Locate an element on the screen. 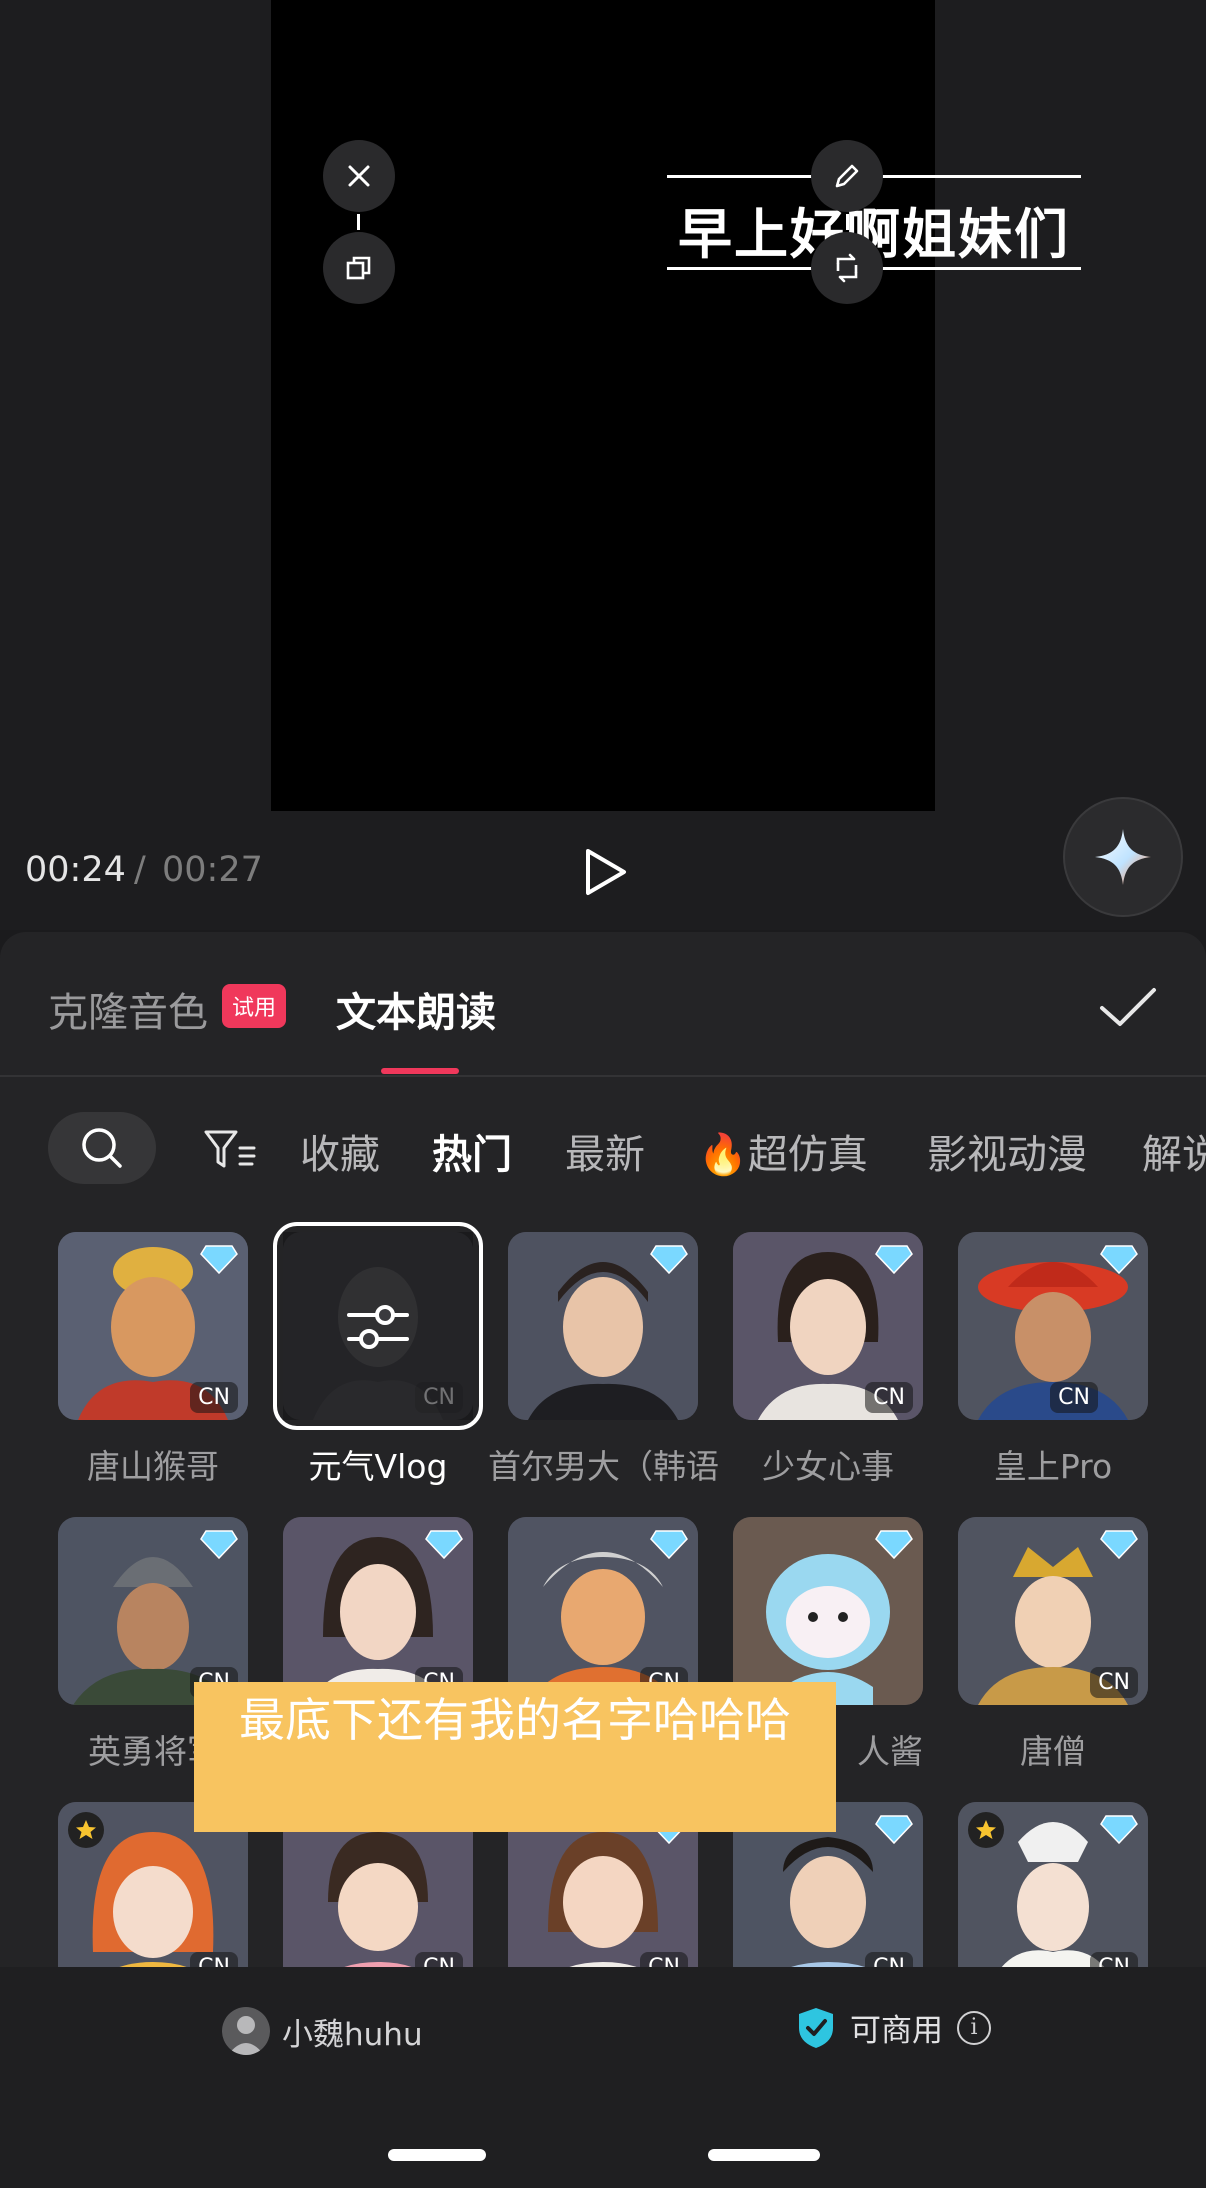 The width and height of the screenshot is (1206, 2188). voice-name: 首尔男大（韩语） is located at coordinates (603, 1466).